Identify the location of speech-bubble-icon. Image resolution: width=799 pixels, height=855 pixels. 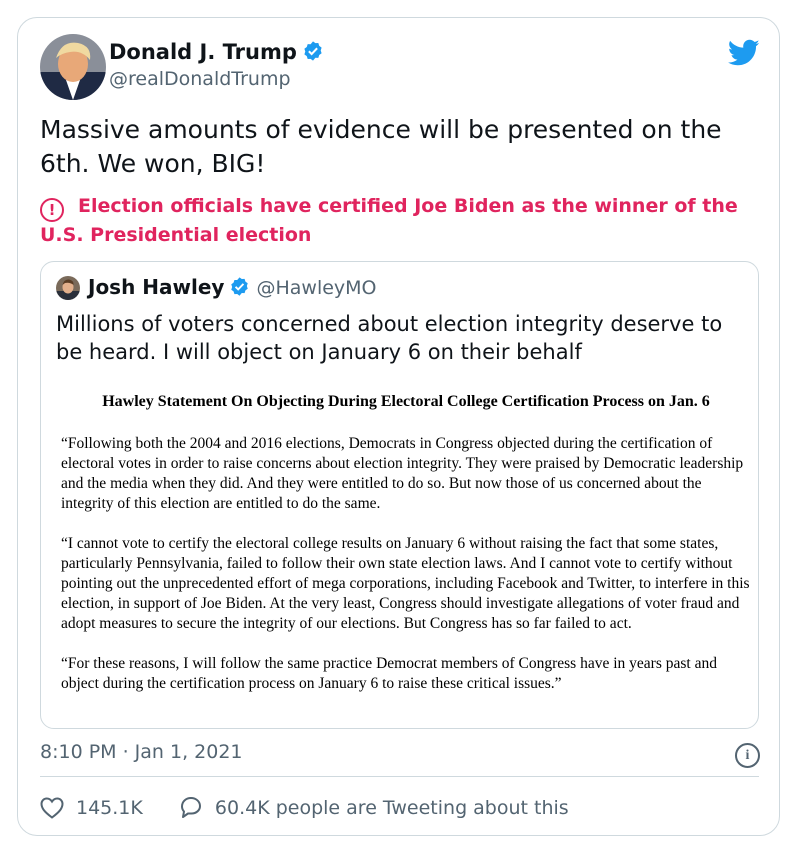
(190, 807).